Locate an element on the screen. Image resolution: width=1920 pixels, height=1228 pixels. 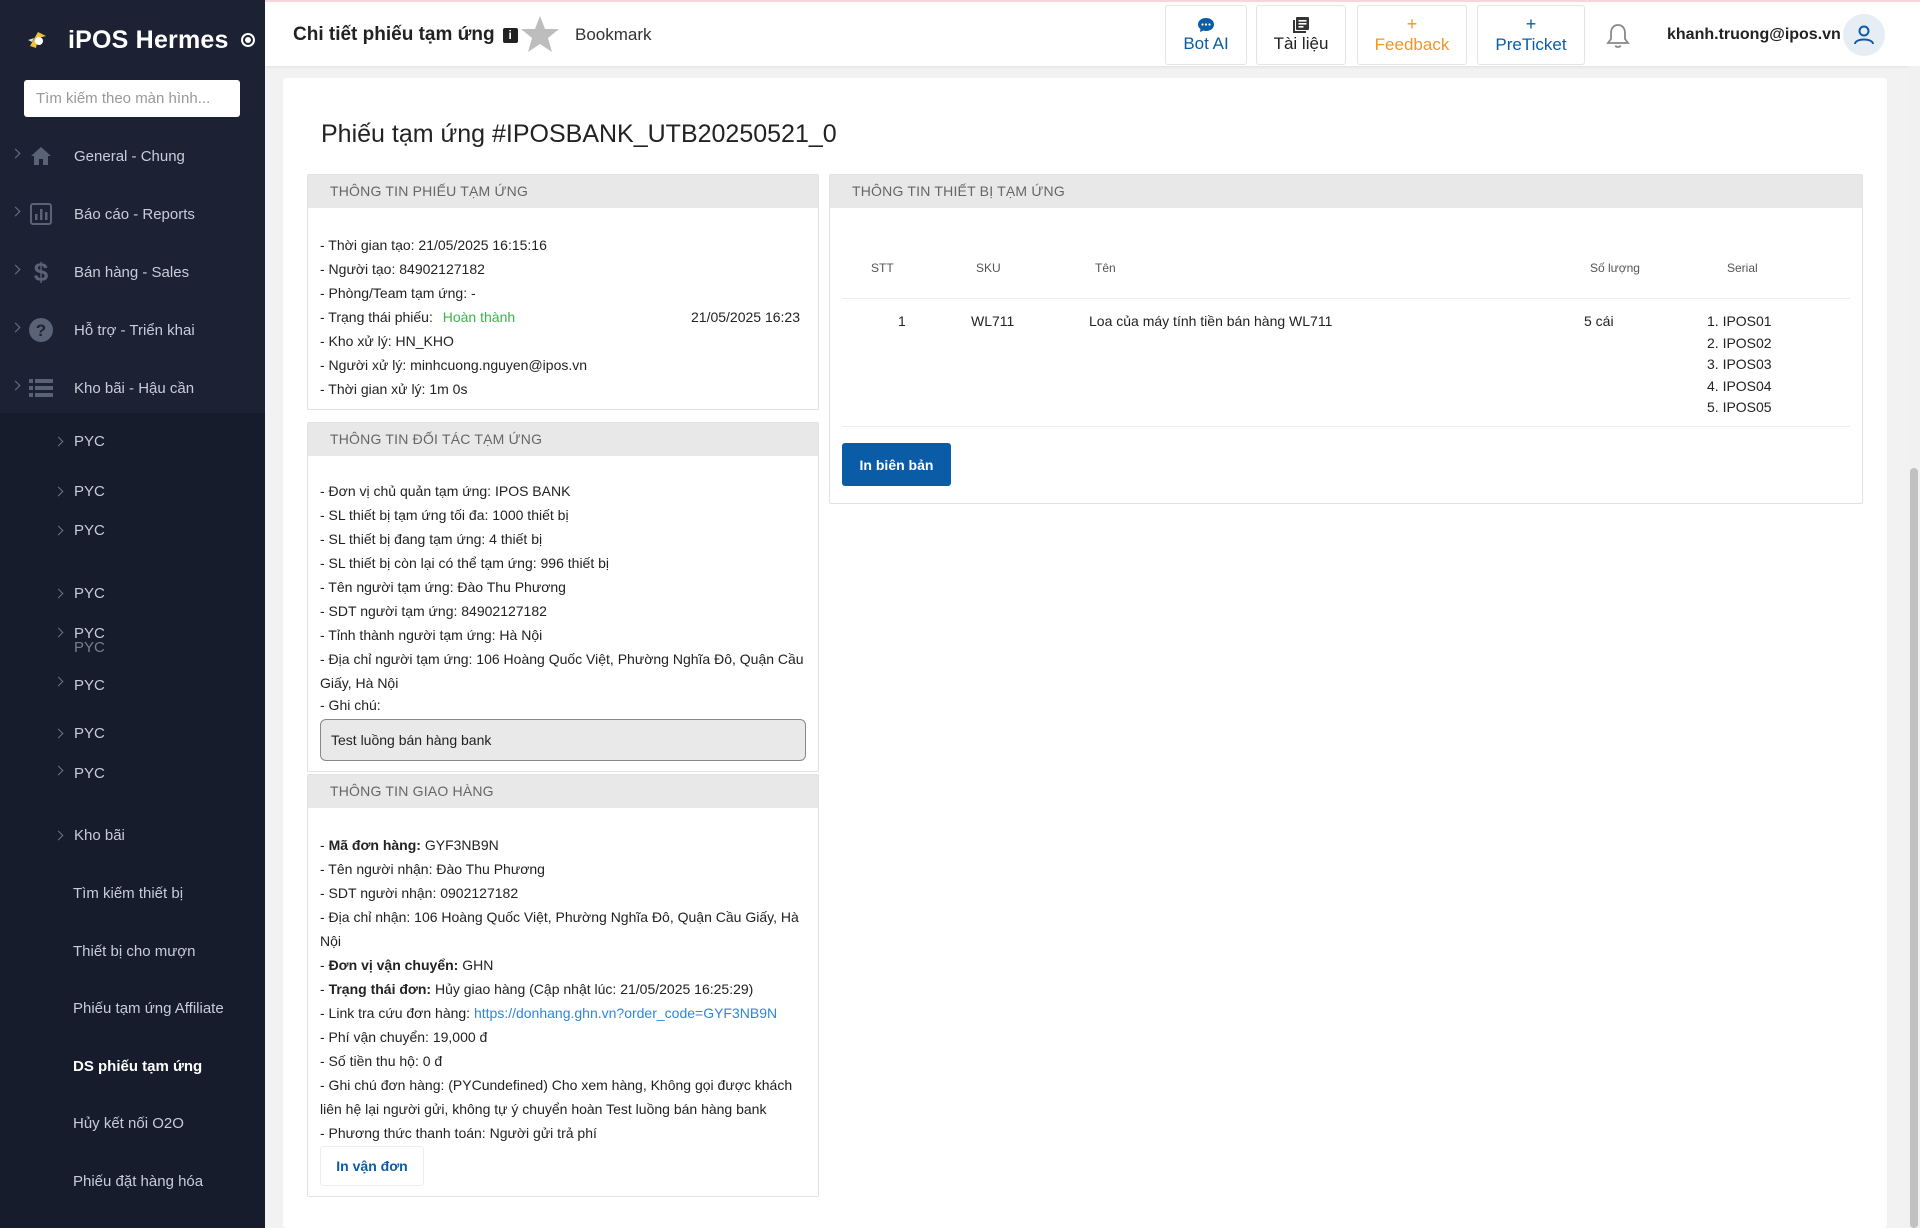
delivery-panel-heading: THÔNG TIN GIAO HÀNG is located at coordinates (563, 791).